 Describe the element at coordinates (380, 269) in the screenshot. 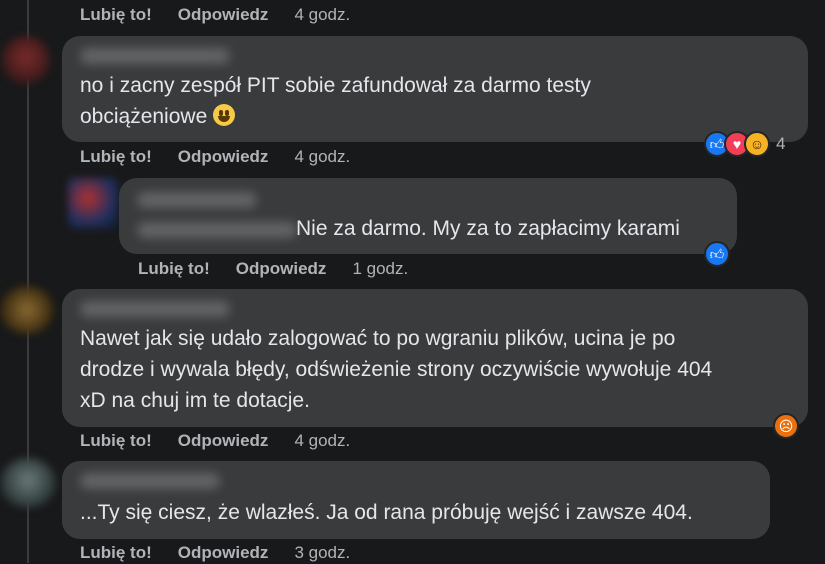

I see `comment-time: 1 godz.` at that location.